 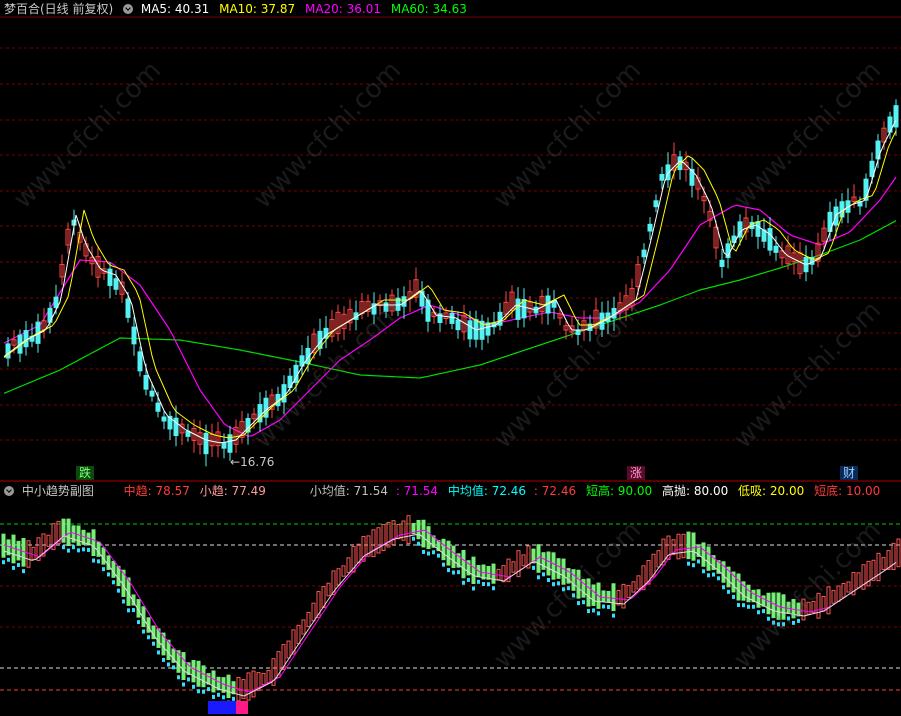 I want to click on stock-title: 梦百合(日线 前复权), so click(x=59, y=9).